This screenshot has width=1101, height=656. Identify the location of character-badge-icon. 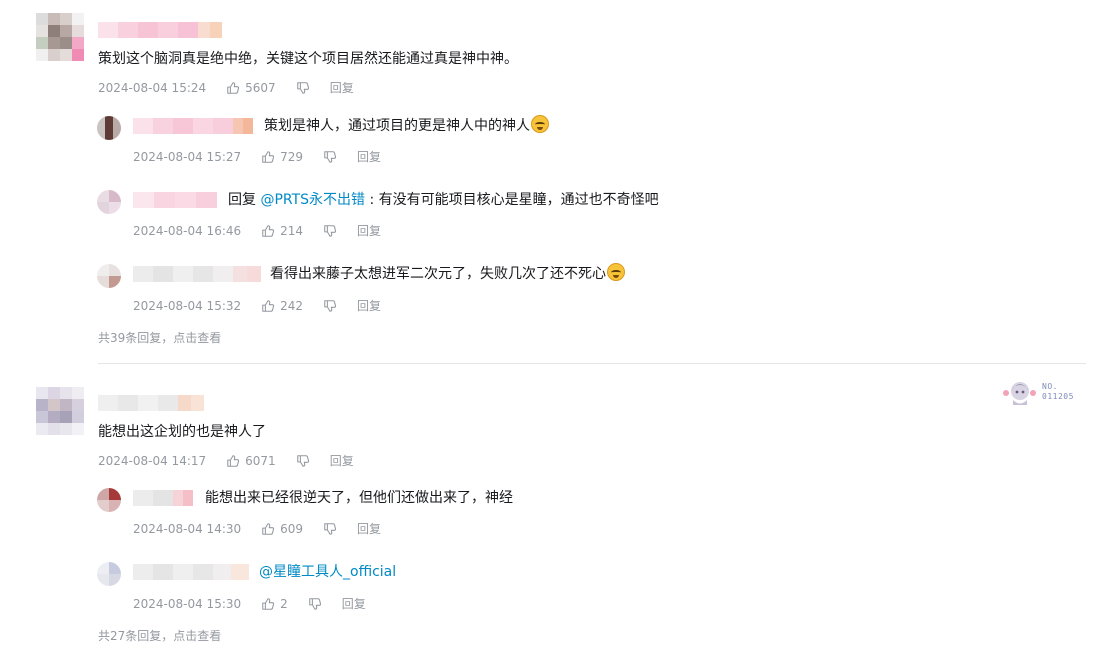
(1019, 393).